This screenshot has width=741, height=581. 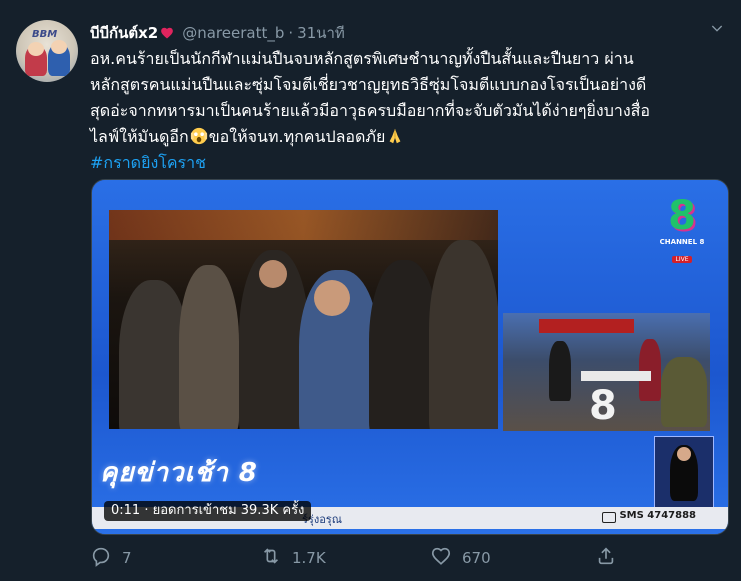 What do you see at coordinates (199, 136) in the screenshot?
I see `scream-face-icon` at bounding box center [199, 136].